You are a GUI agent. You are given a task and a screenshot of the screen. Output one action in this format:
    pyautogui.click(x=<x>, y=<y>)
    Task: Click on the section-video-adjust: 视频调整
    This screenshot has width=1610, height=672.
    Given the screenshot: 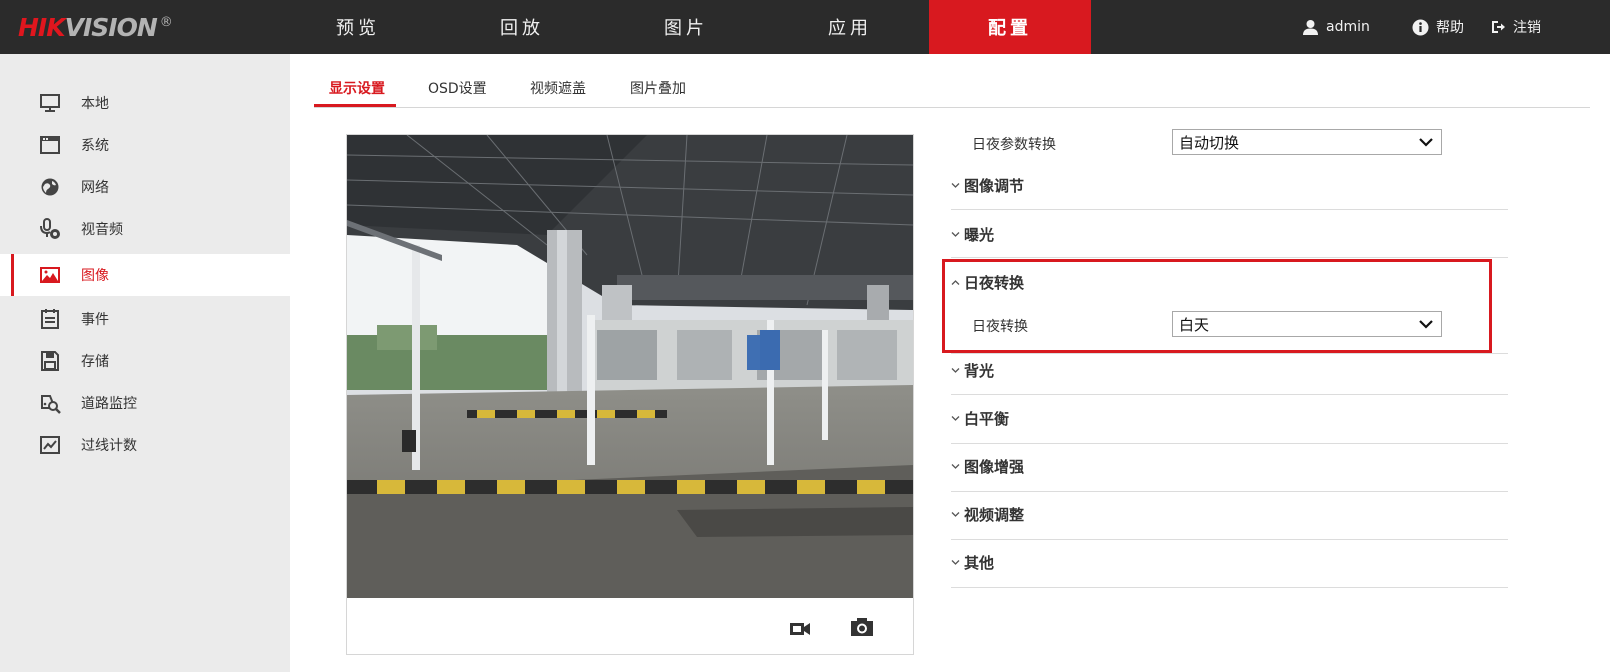 What is the action you would take?
    pyautogui.click(x=987, y=514)
    